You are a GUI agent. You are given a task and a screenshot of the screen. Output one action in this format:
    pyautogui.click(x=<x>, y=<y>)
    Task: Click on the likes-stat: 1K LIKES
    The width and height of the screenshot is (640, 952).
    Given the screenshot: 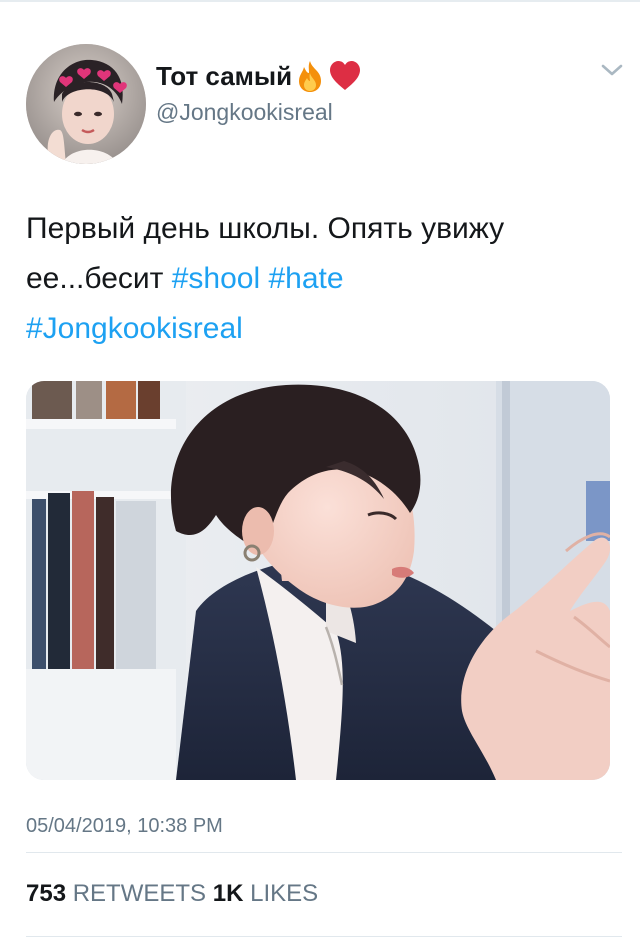 What is the action you would take?
    pyautogui.click(x=265, y=893)
    